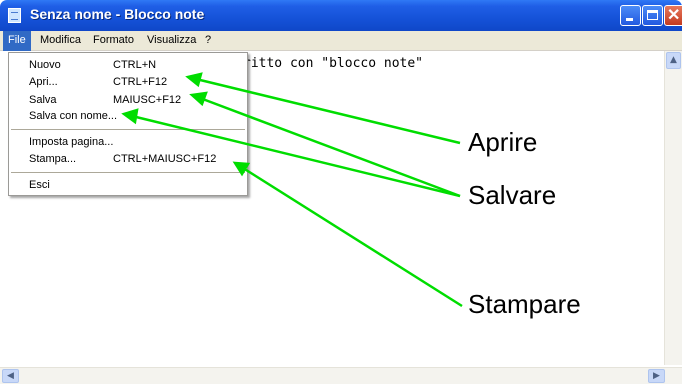  Describe the element at coordinates (165, 159) in the screenshot. I see `menu-item-shortcut: CTRL+MAIUSC+F12` at that location.